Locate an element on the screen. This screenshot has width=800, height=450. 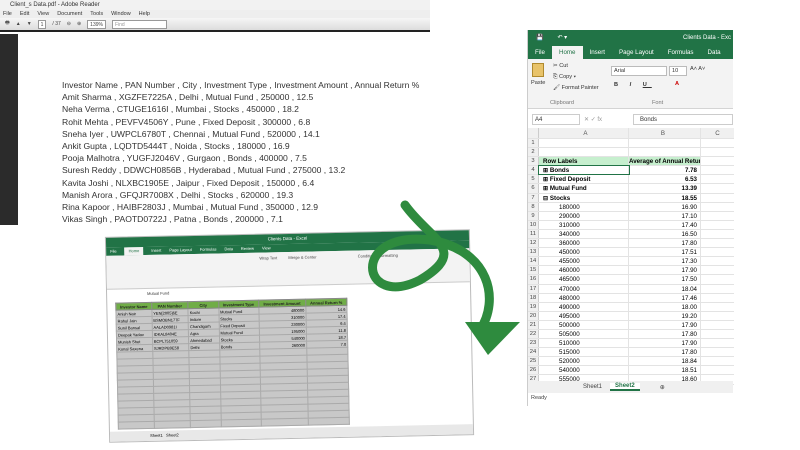
cell-a: 540000 is located at coordinates (584, 370).